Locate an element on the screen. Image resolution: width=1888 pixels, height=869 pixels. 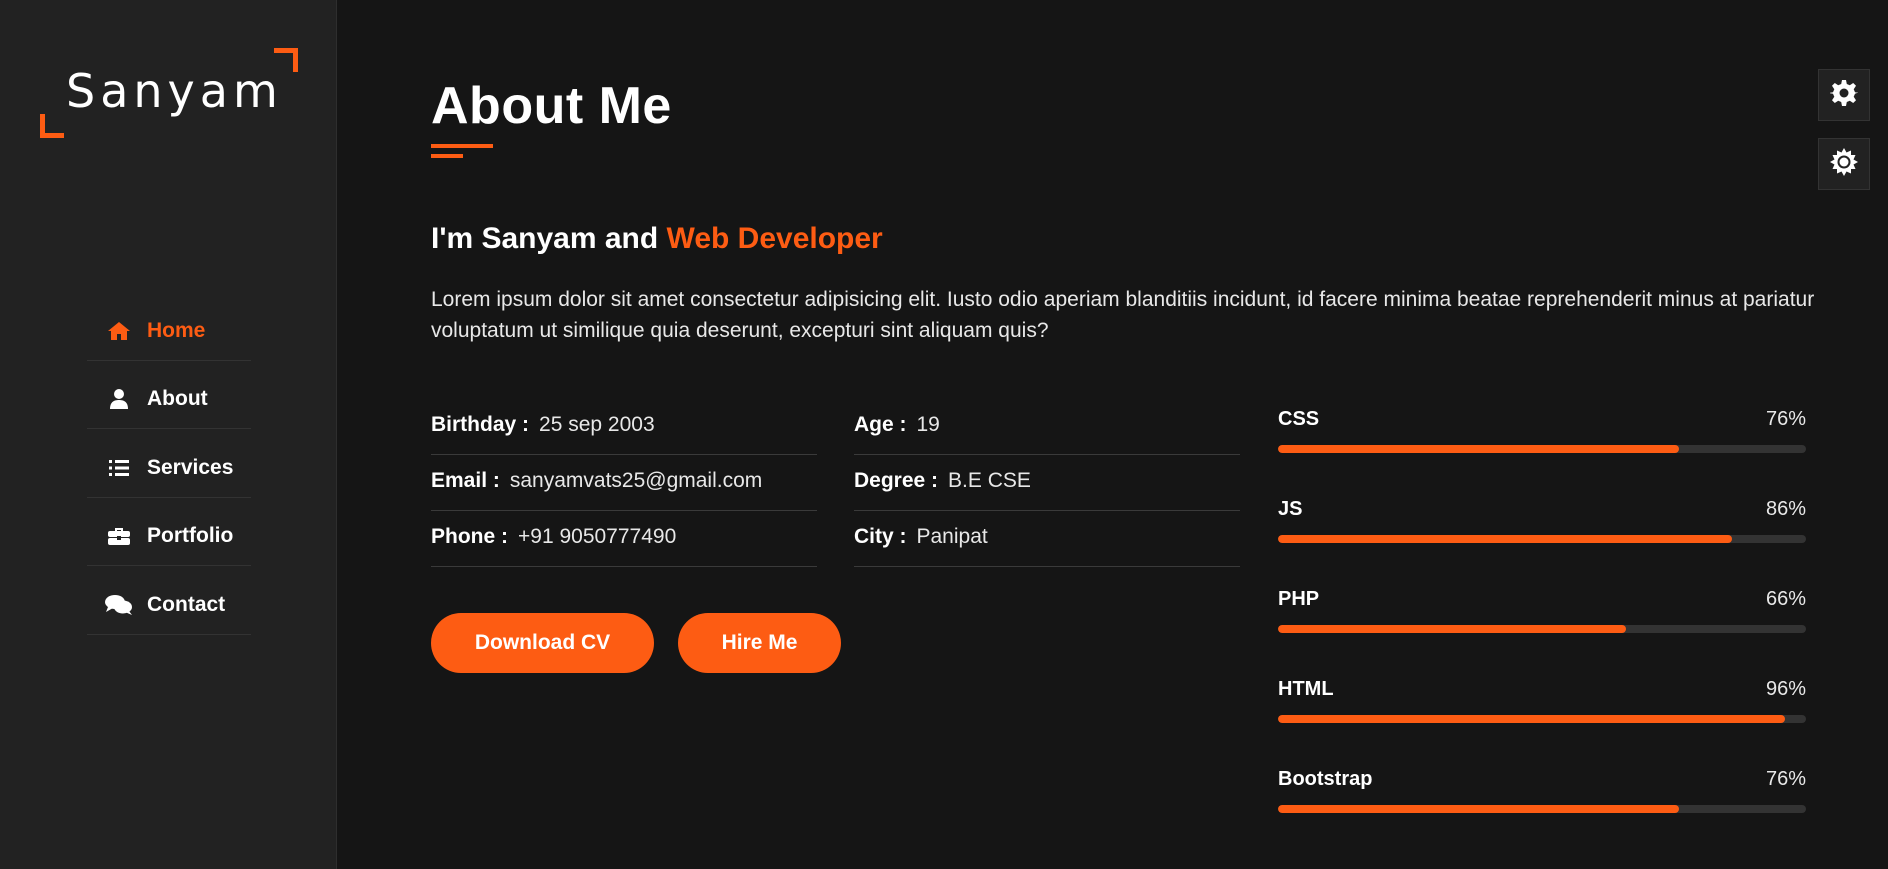
info-email: Email : sanyamvats25@gmail.com is located at coordinates (624, 483).